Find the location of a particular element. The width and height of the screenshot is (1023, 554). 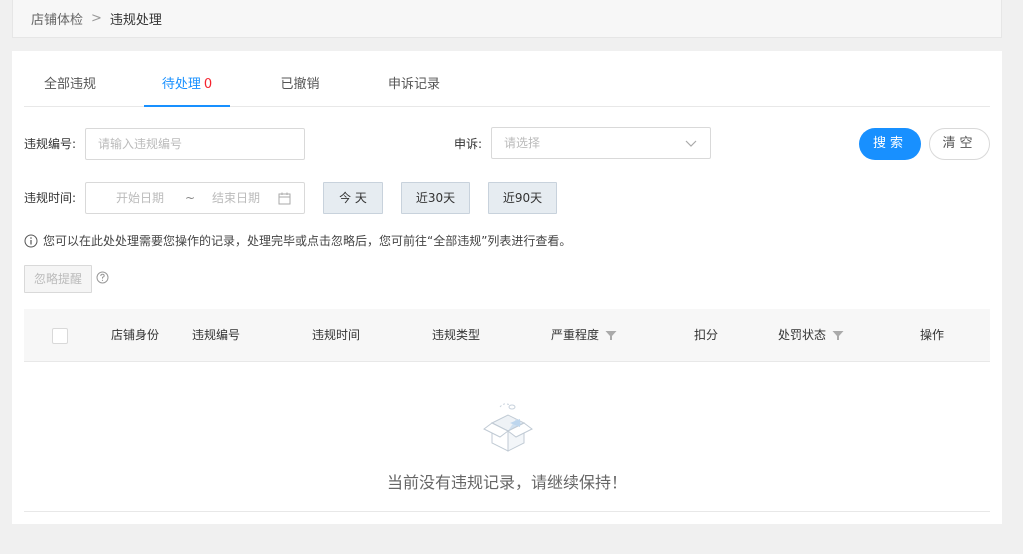

column-header: 扣分 is located at coordinates (706, 335).